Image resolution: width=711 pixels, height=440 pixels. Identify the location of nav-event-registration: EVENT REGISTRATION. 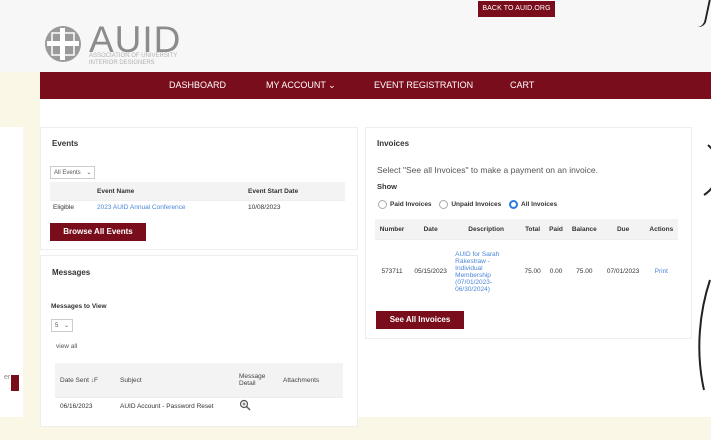
(423, 85).